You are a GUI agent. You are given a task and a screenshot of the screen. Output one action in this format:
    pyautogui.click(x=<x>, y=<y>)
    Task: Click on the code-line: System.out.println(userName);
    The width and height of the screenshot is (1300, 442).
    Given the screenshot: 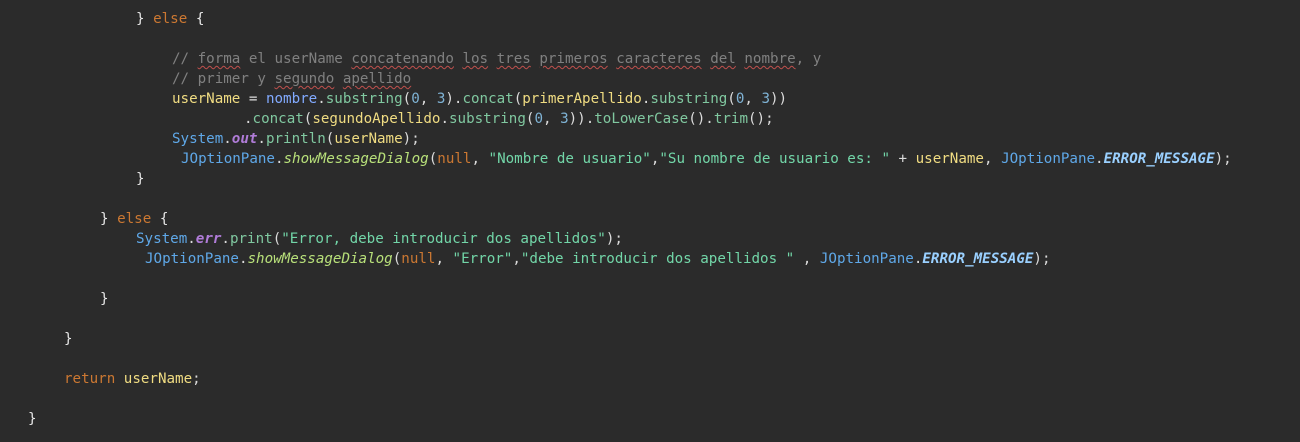 What is the action you would take?
    pyautogui.click(x=296, y=139)
    